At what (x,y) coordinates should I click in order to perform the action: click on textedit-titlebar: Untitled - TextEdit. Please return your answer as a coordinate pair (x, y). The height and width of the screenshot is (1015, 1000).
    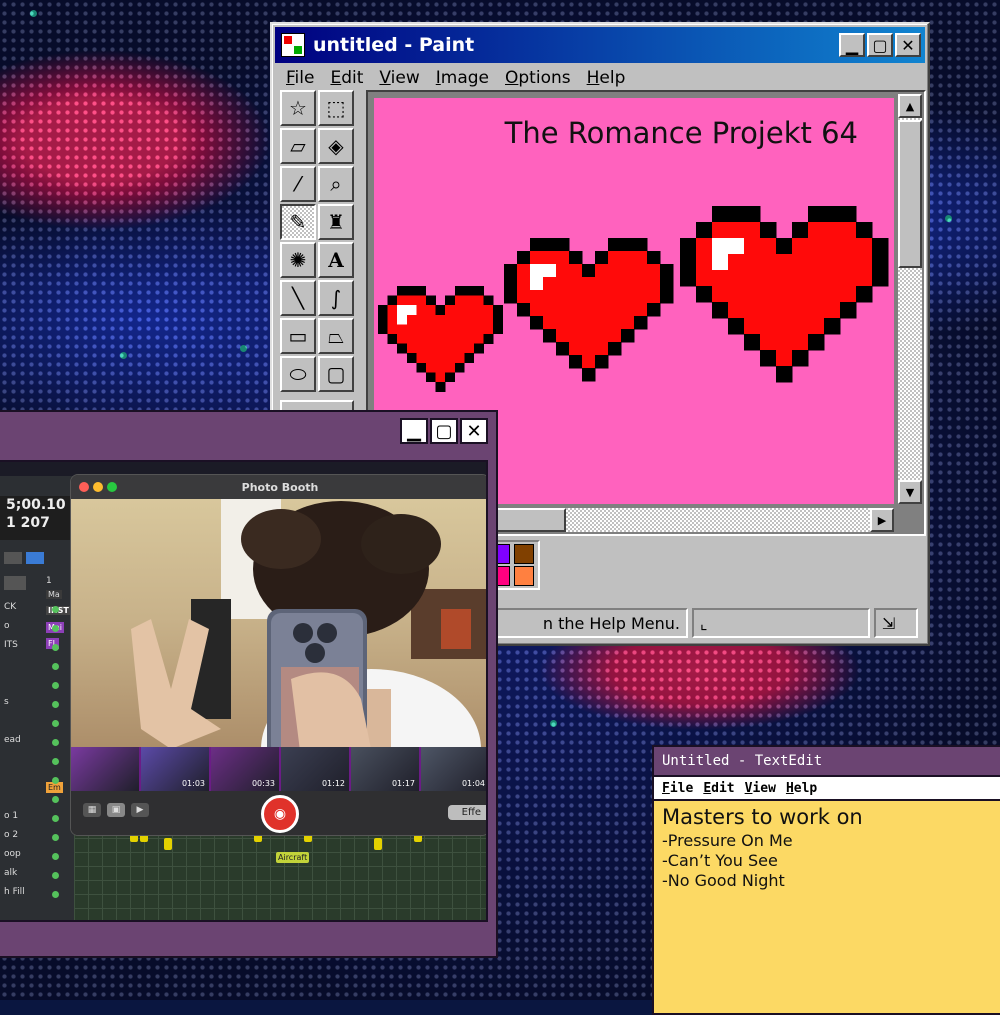
    Looking at the image, I should click on (827, 762).